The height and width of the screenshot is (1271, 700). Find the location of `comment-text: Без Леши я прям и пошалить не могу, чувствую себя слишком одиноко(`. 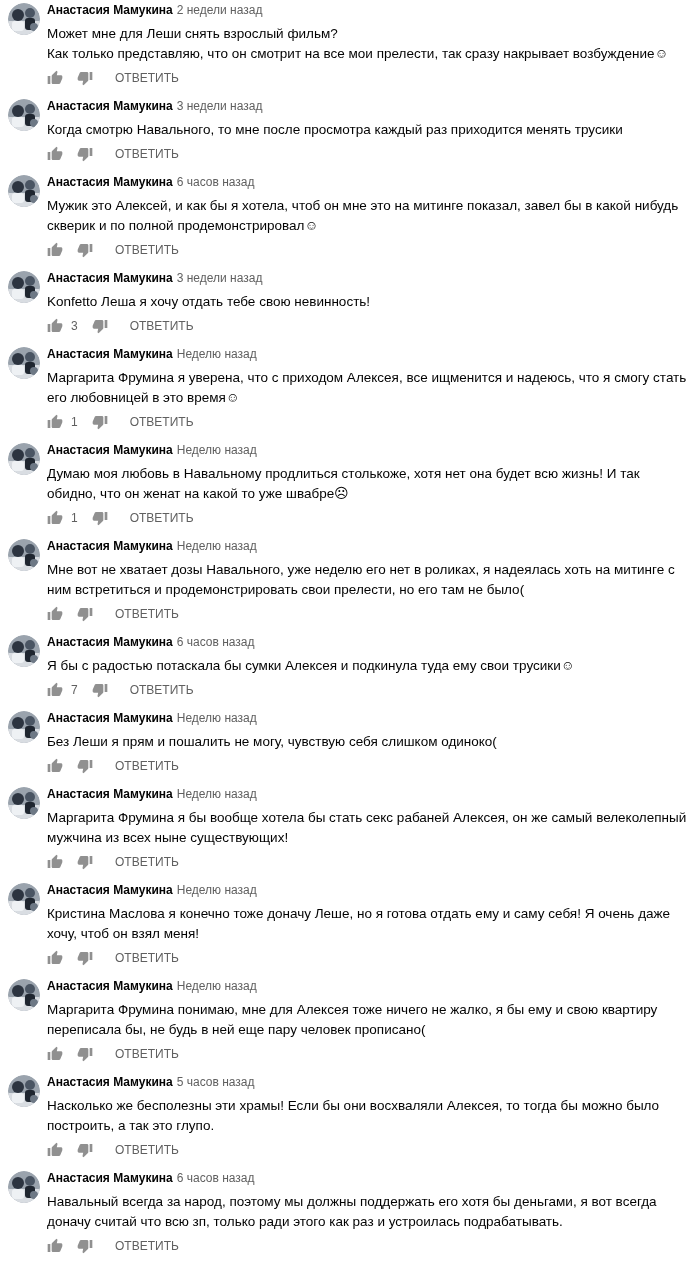

comment-text: Без Леши я прям и пошалить не могу, чувствую себя слишком одиноко( is located at coordinates (272, 742).